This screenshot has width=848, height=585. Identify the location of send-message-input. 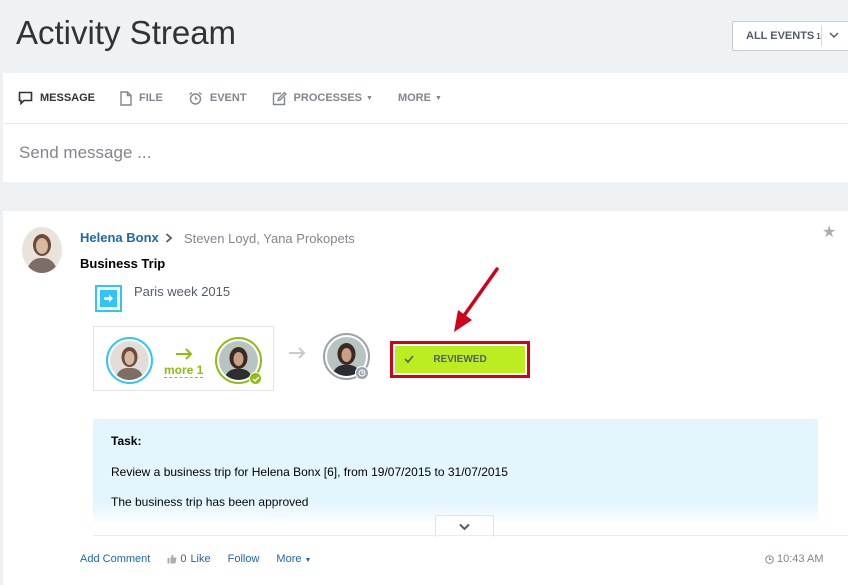
(425, 153).